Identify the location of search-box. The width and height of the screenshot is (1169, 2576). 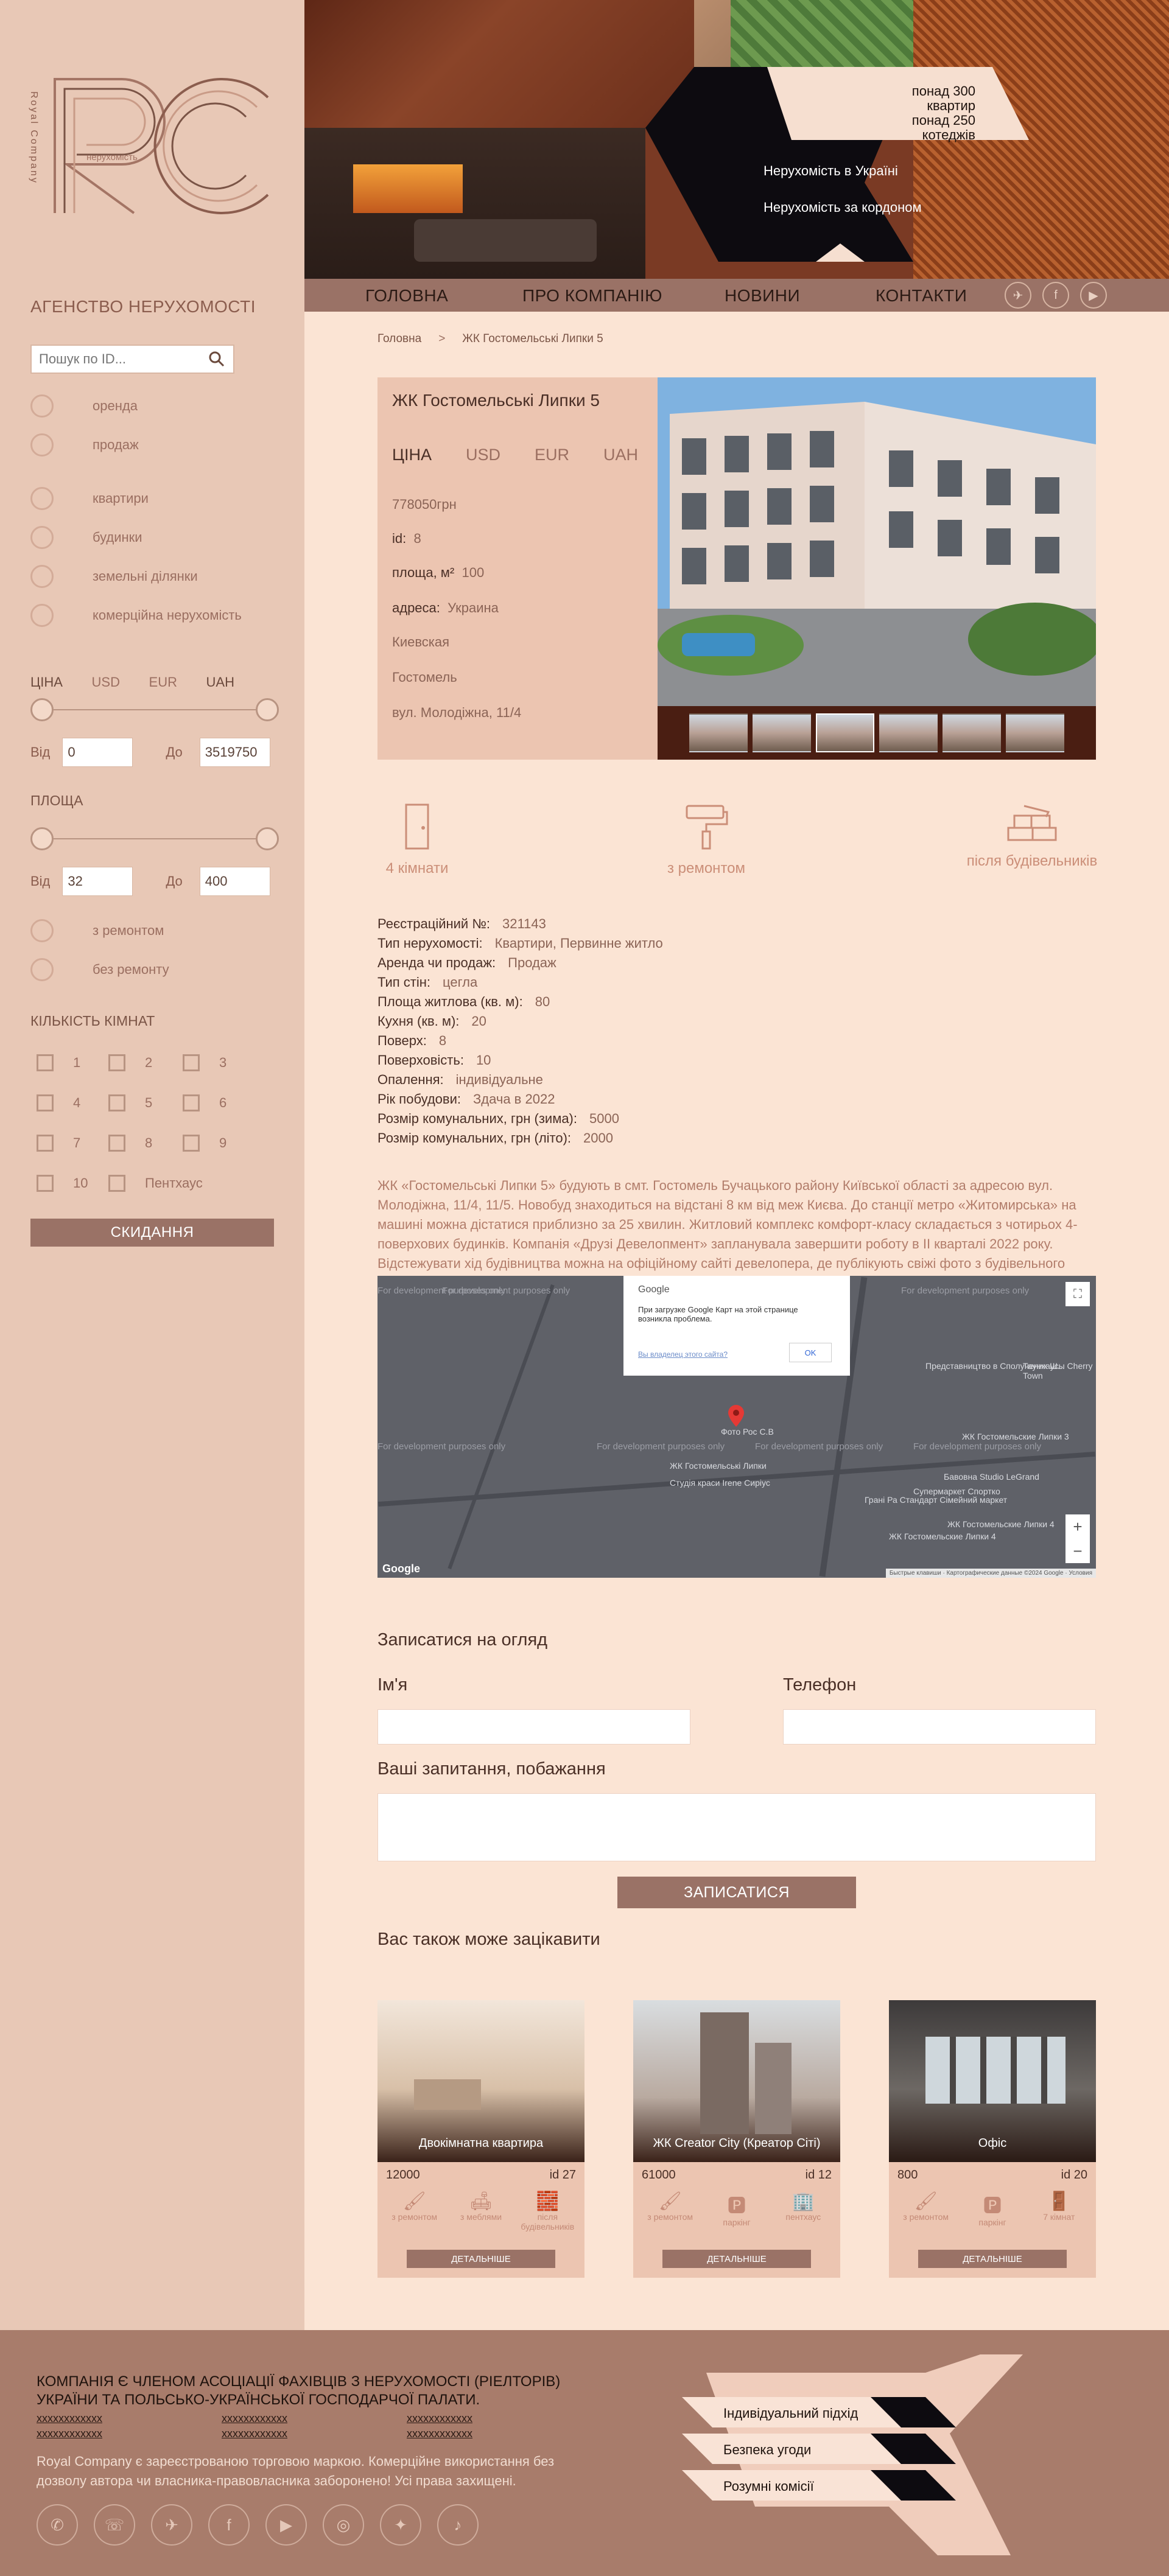
(132, 360).